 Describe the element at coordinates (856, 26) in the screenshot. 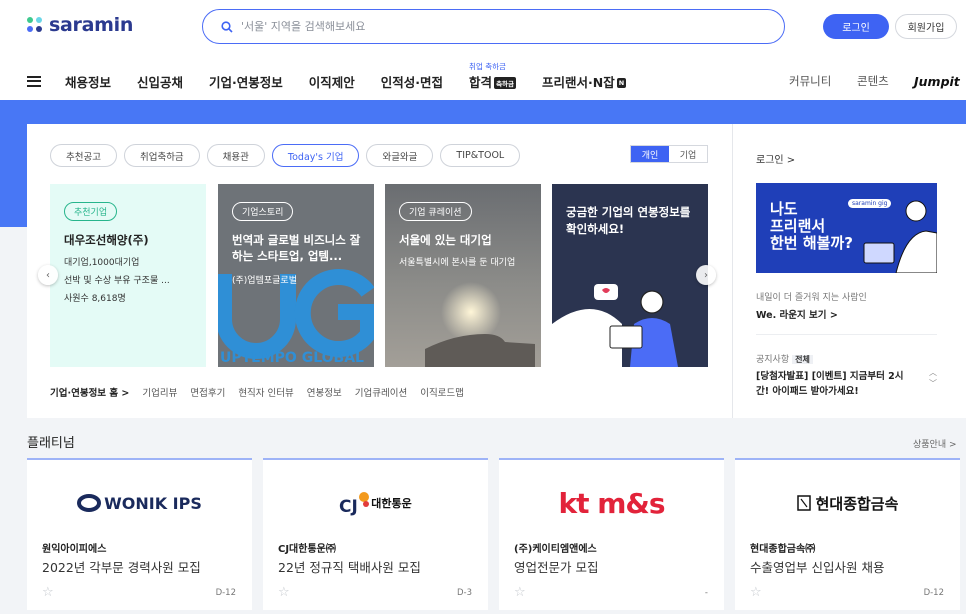

I see `login-button: 로그인` at that location.